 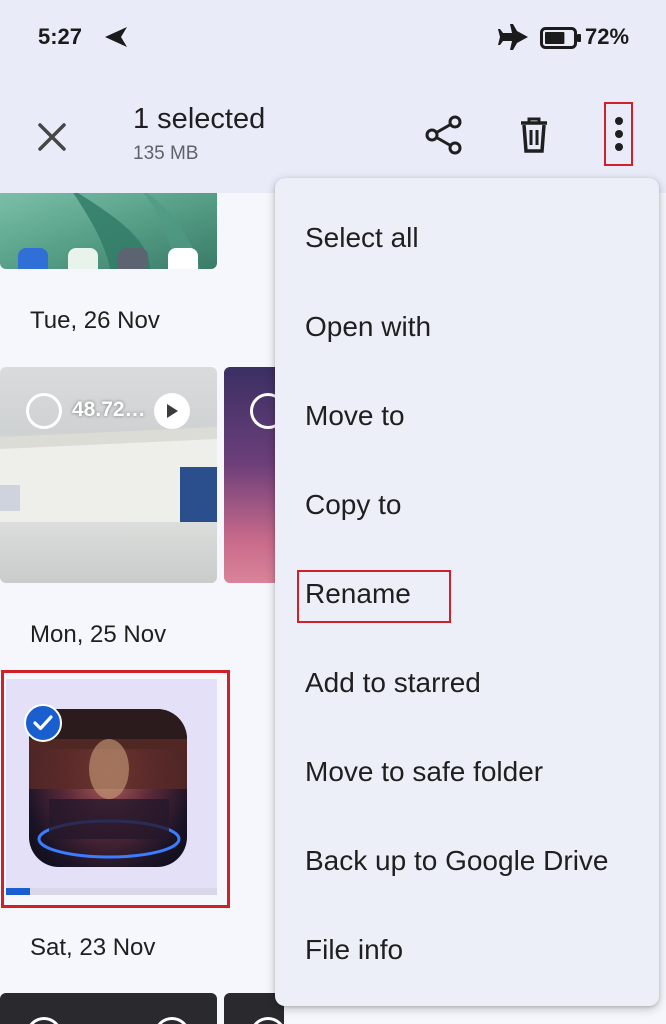 I want to click on video-thumbnail, so click(x=108, y=1008).